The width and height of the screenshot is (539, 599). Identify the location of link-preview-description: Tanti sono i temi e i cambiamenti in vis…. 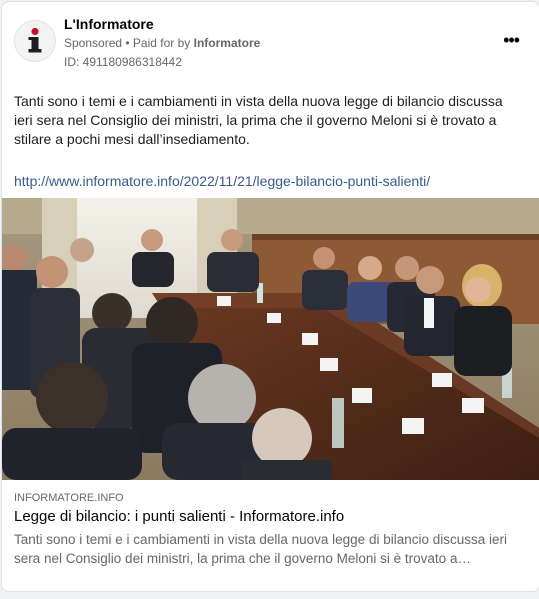
(264, 549).